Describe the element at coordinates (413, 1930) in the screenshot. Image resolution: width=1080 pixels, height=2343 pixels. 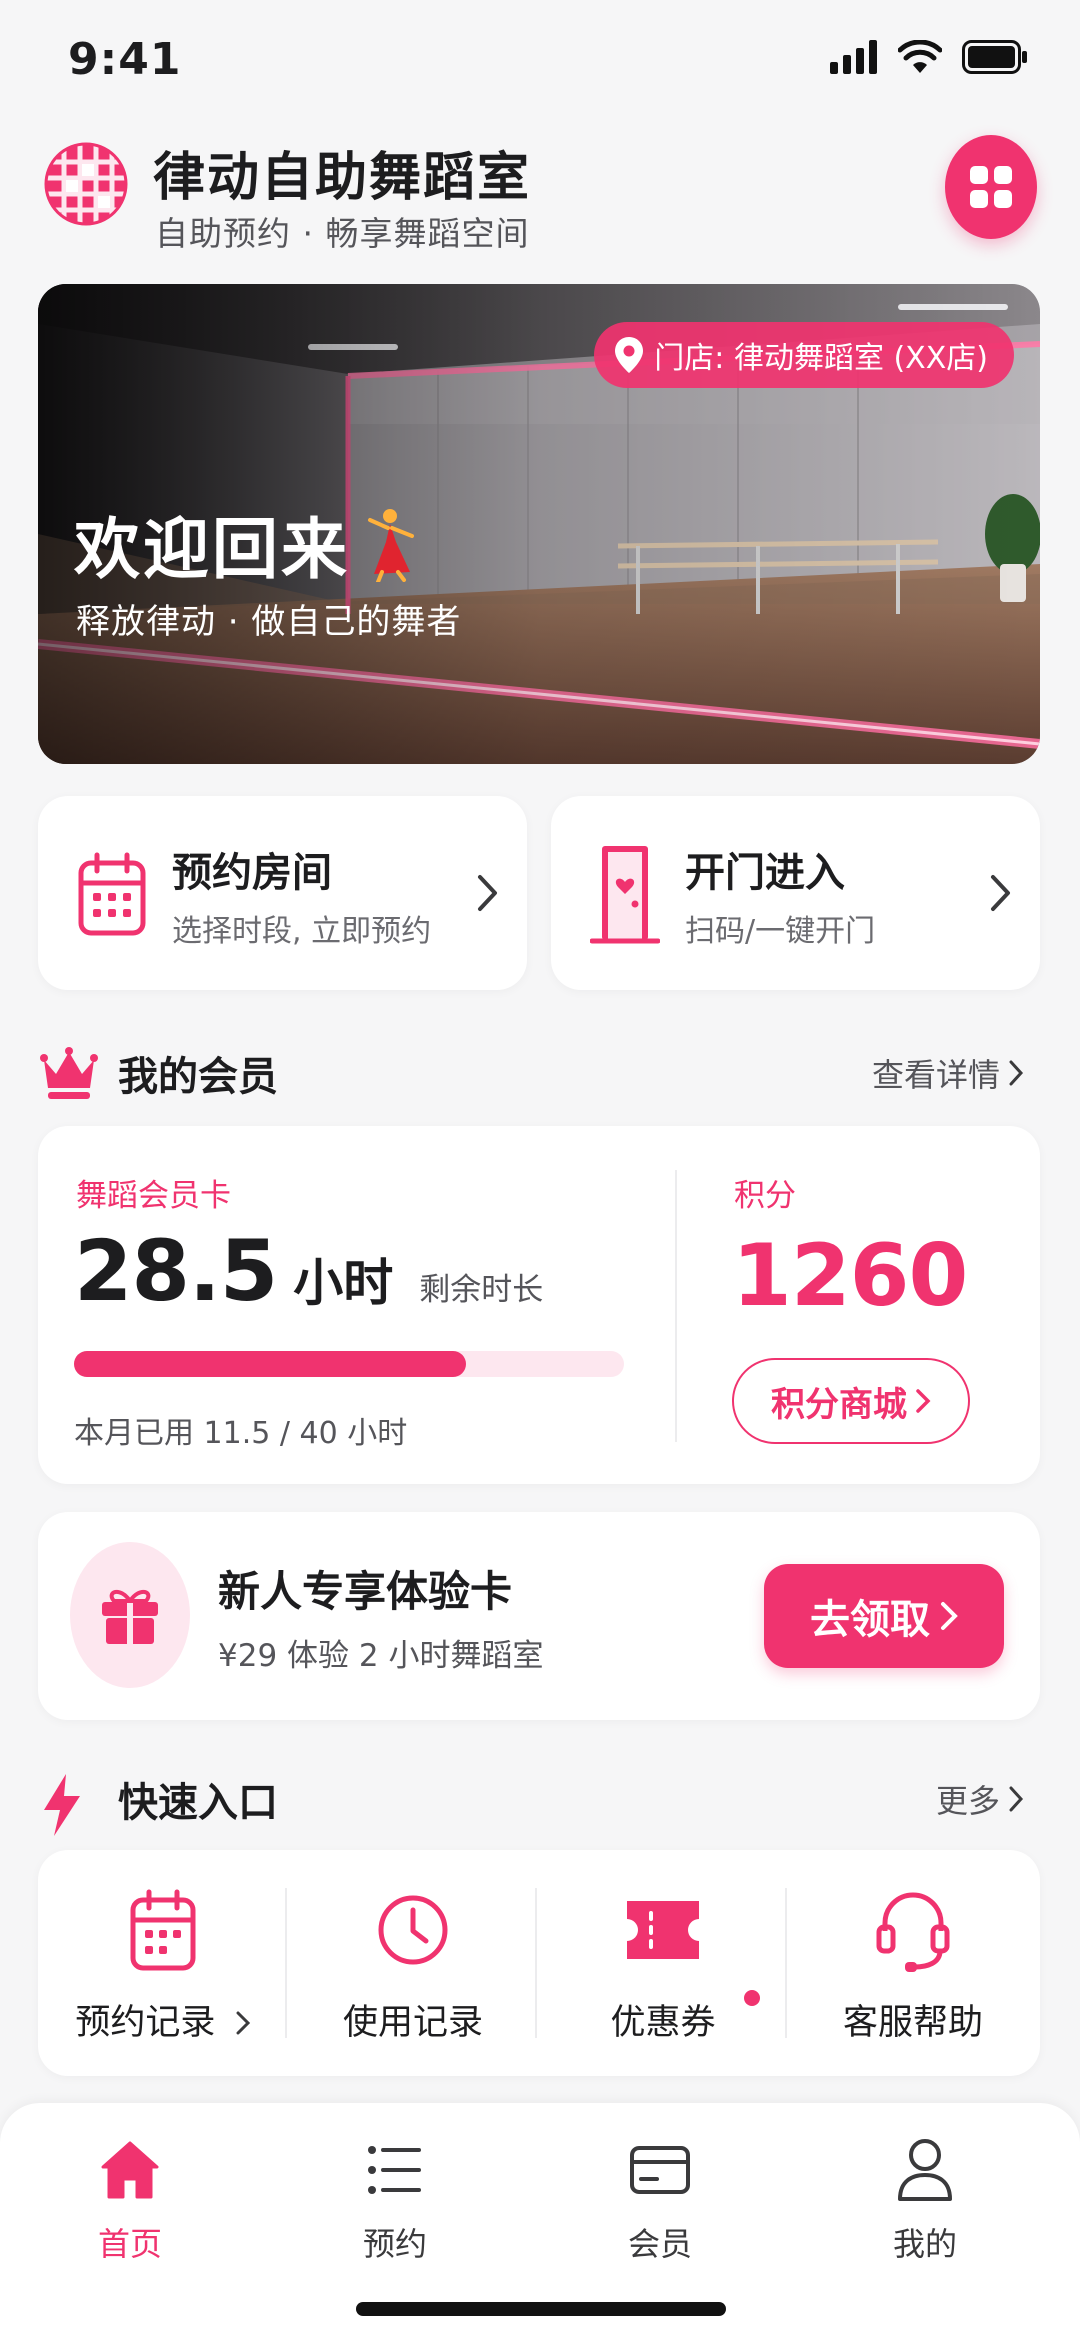
I see `clock-icon` at that location.